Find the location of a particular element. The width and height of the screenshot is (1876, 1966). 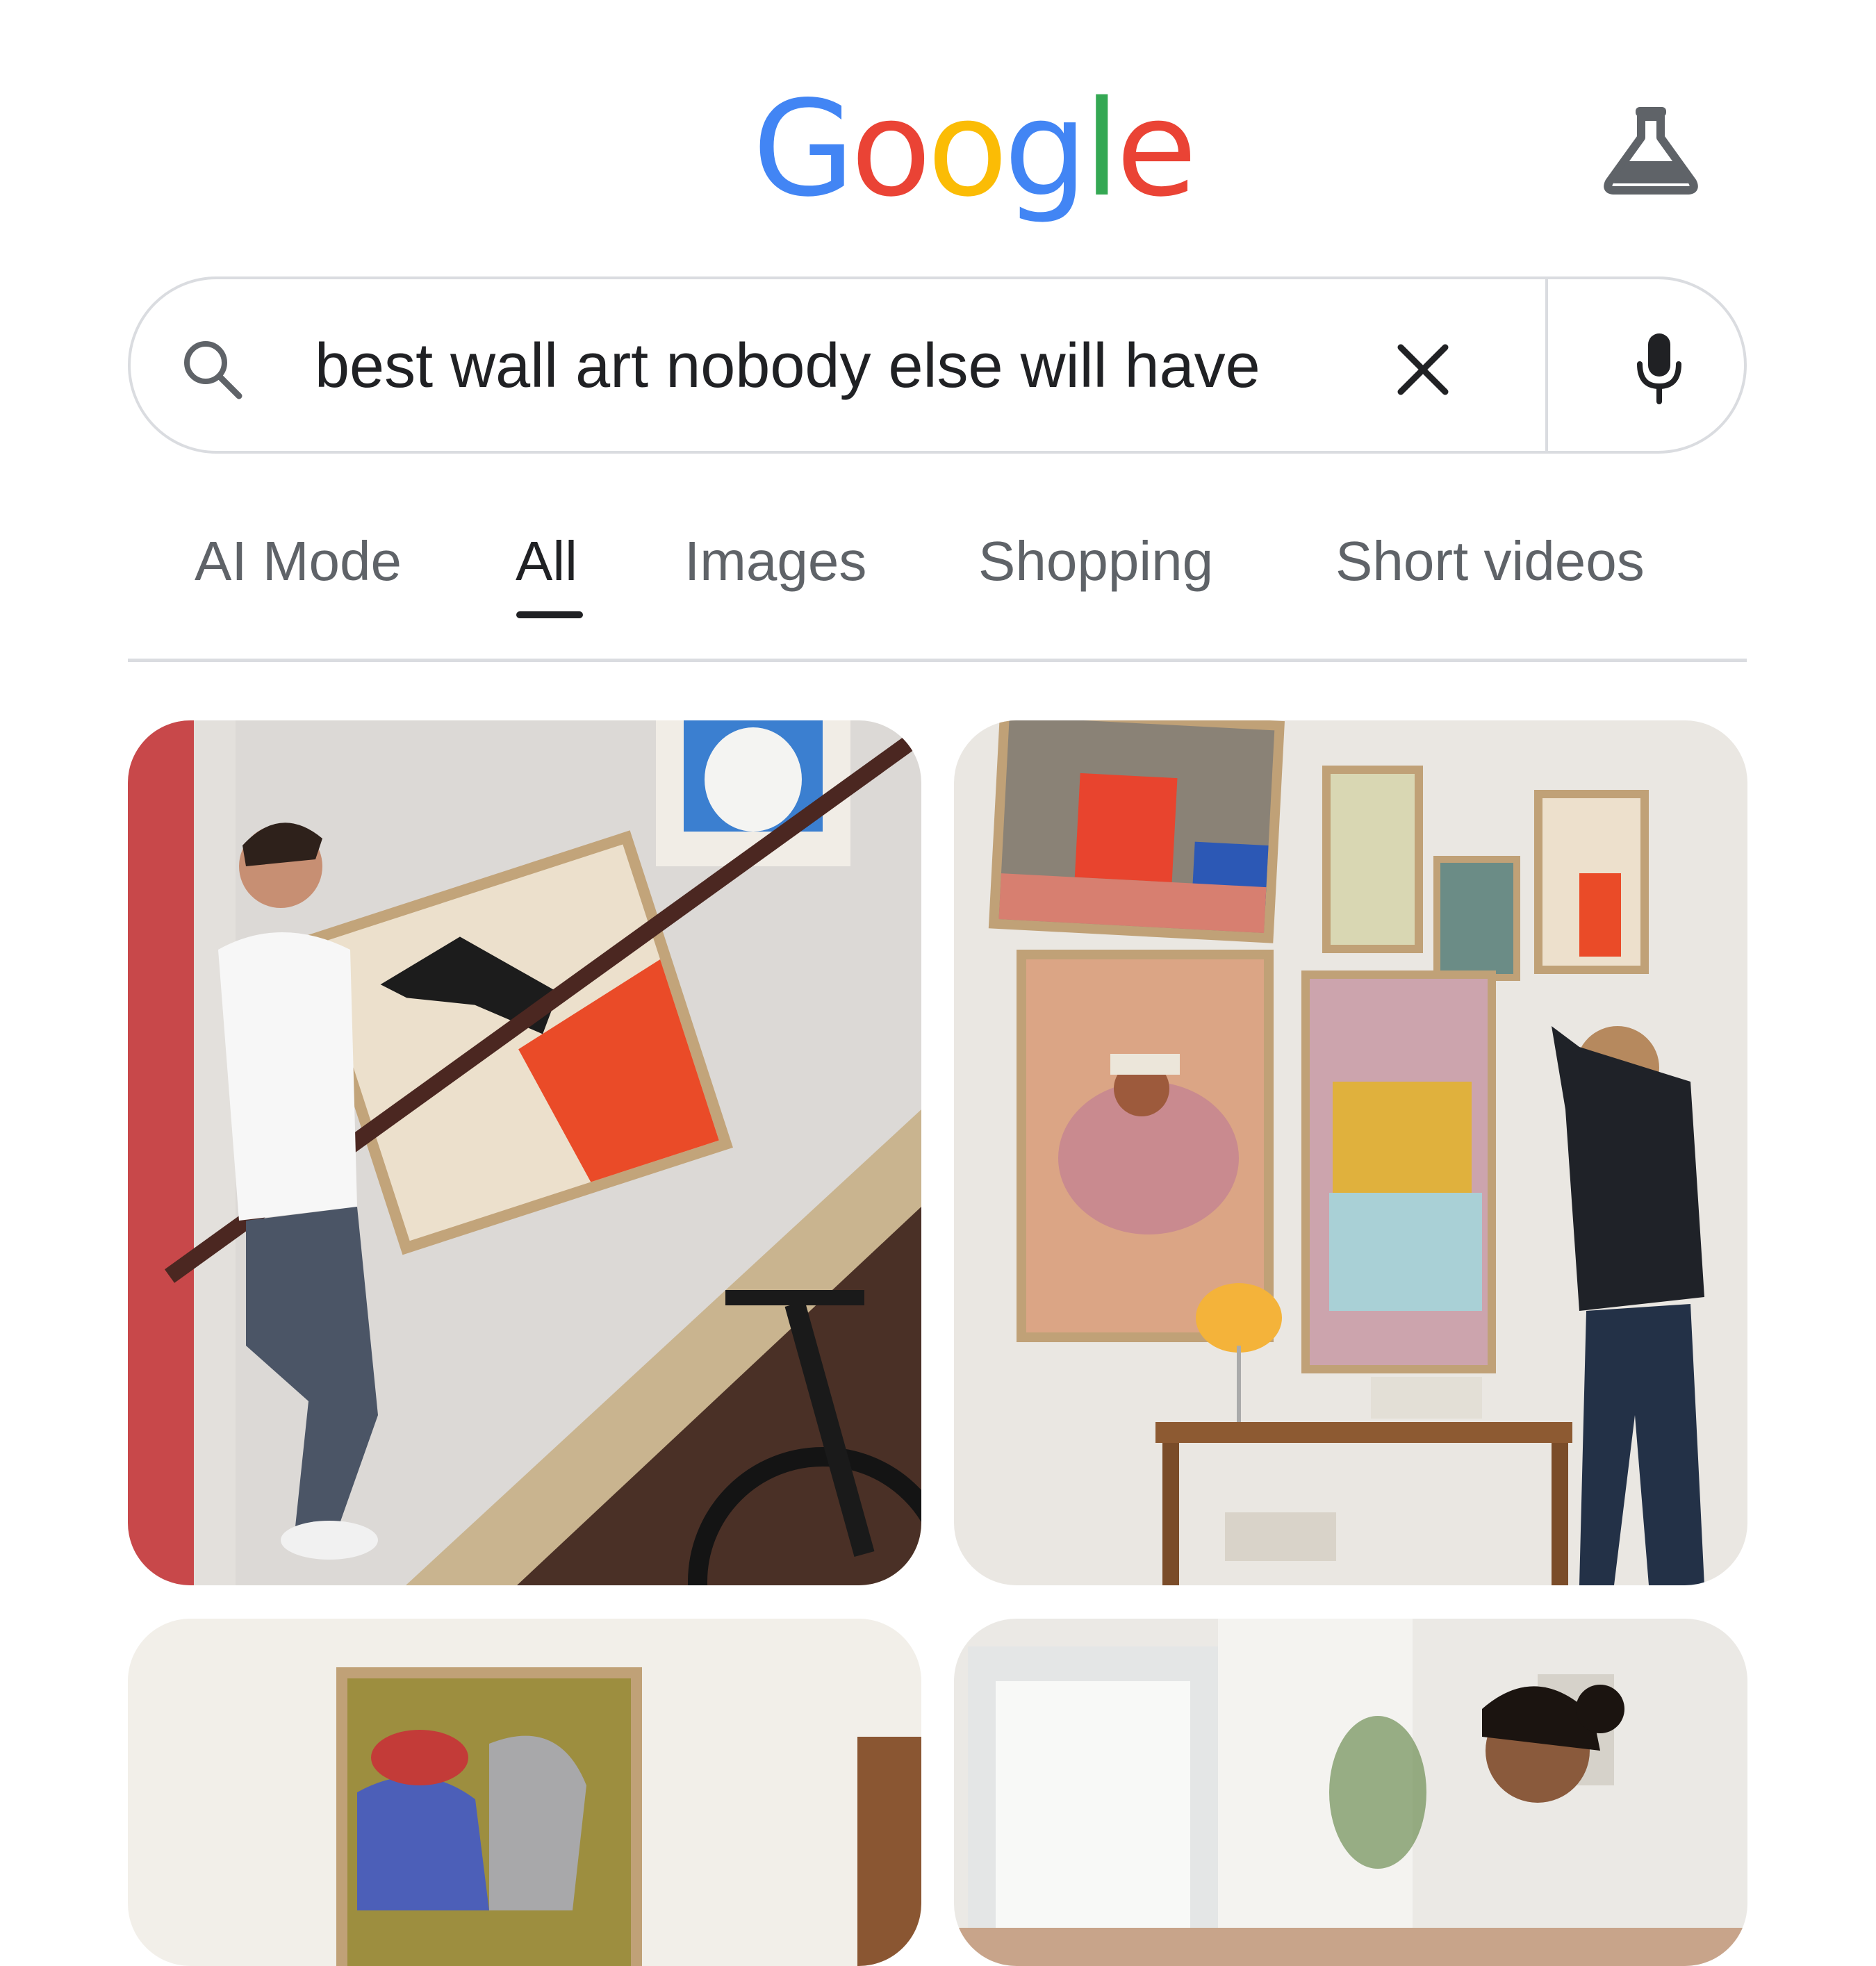

tab-shopping: Shopping is located at coordinates (1095, 561).